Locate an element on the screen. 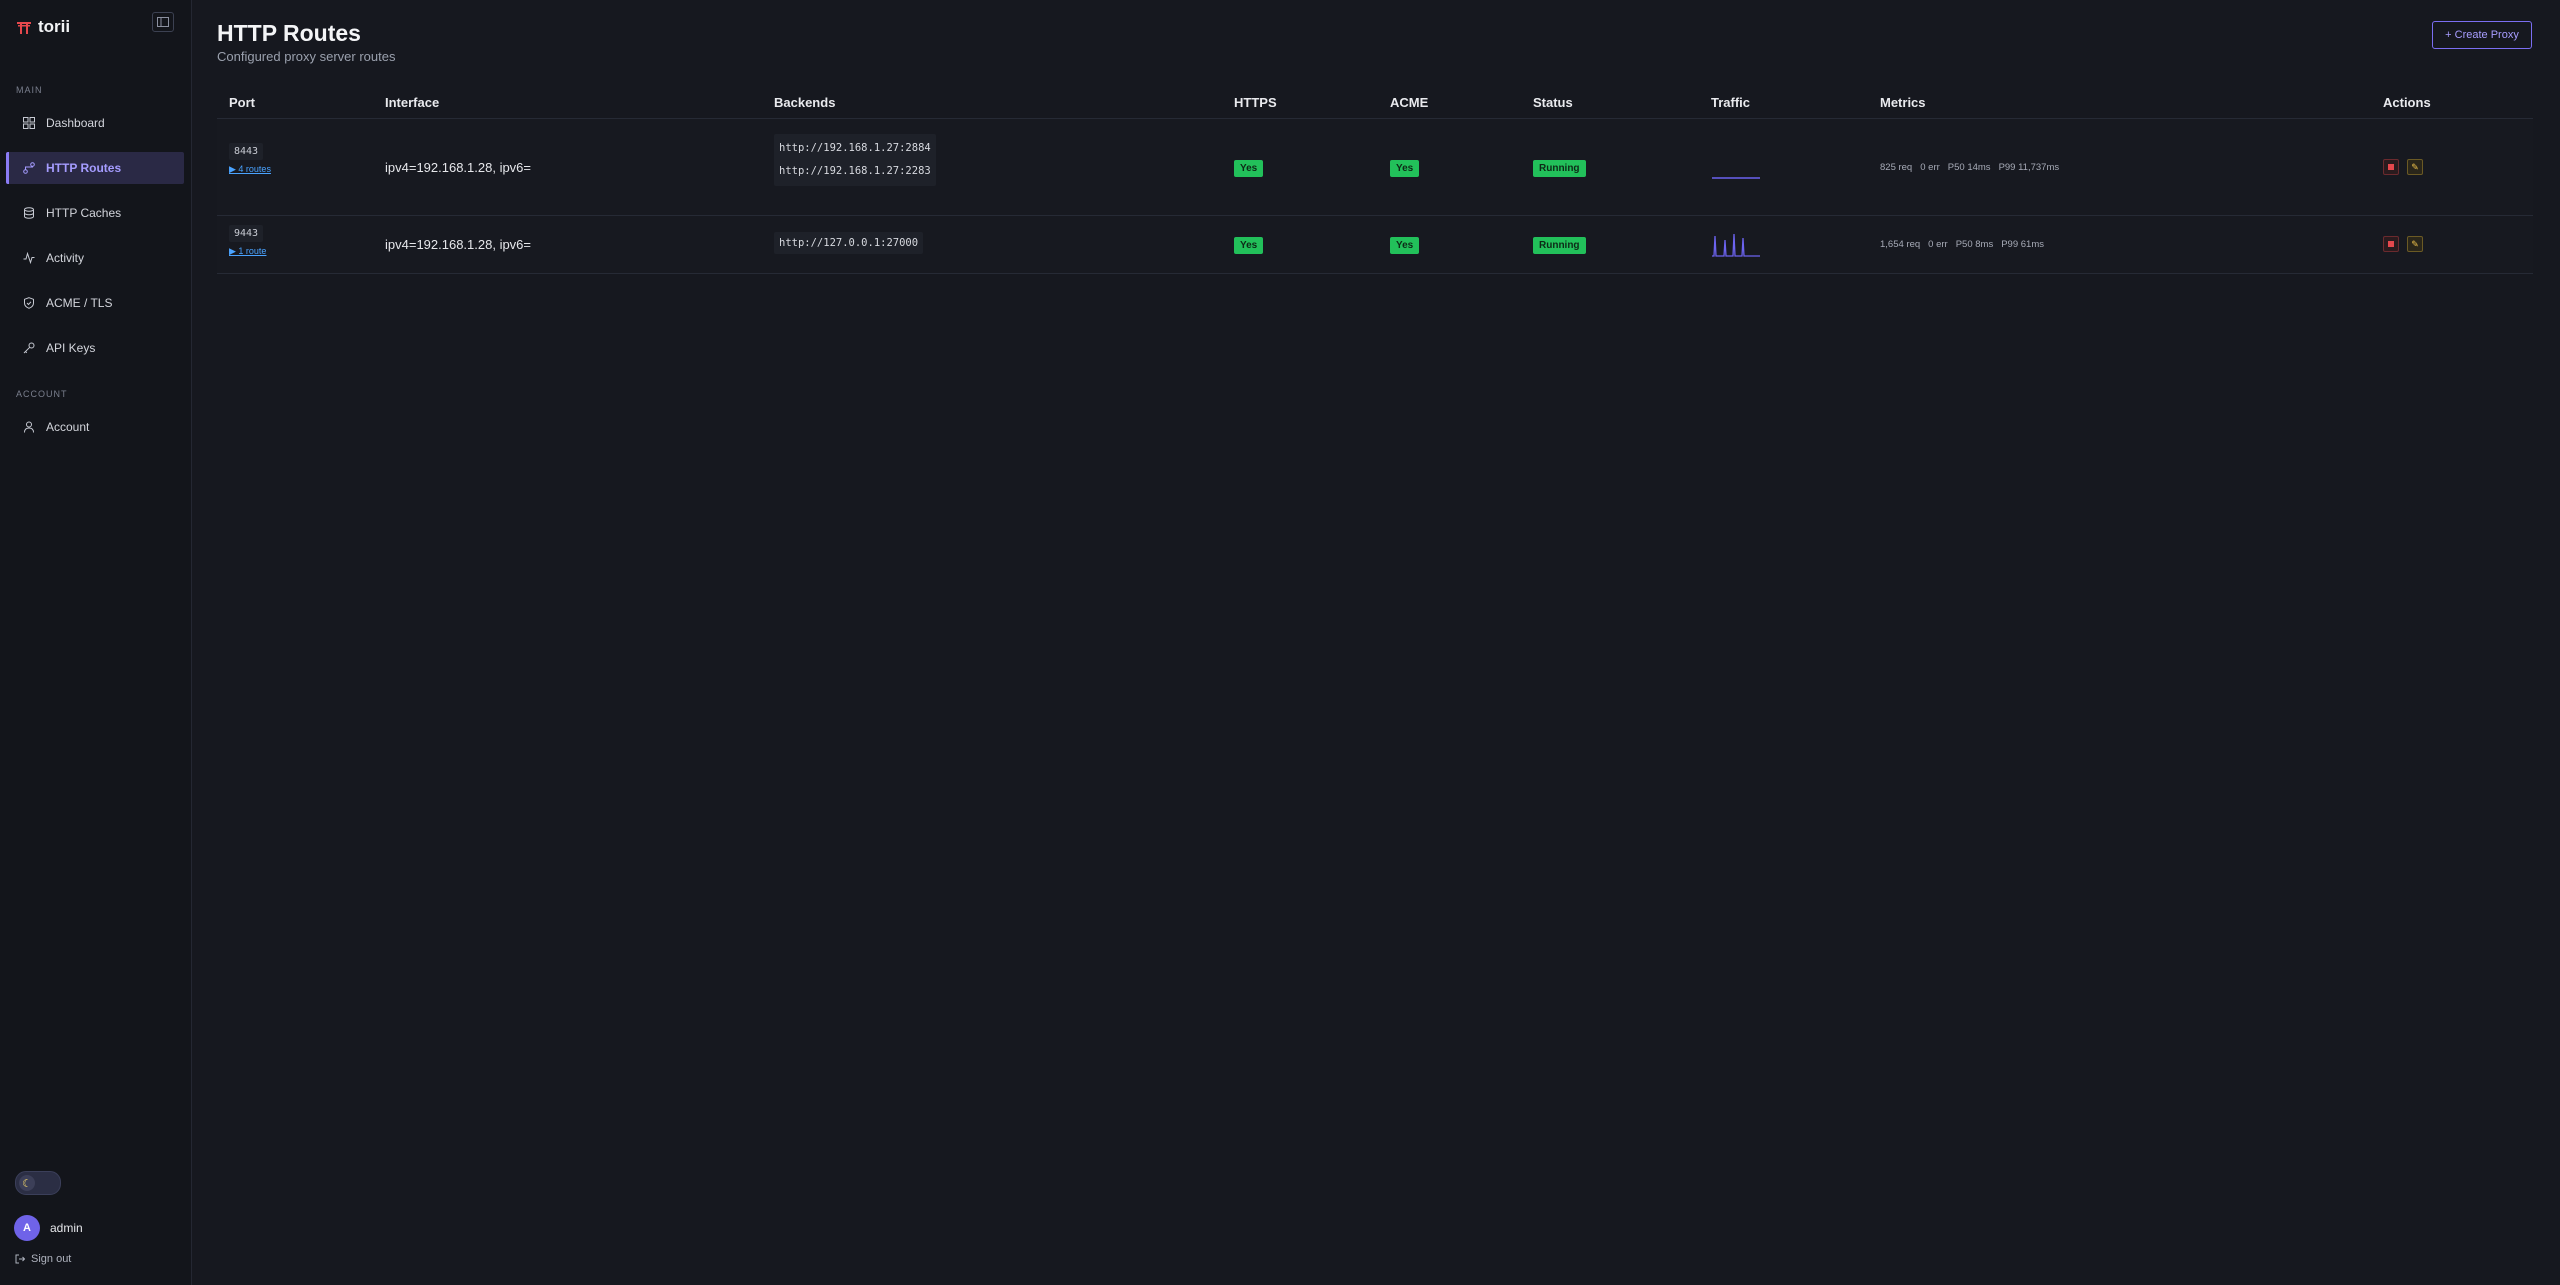 The width and height of the screenshot is (2560, 1285). metrics-cell: 1,654 req 0 err P50 8ms P99 61ms is located at coordinates (1962, 244).